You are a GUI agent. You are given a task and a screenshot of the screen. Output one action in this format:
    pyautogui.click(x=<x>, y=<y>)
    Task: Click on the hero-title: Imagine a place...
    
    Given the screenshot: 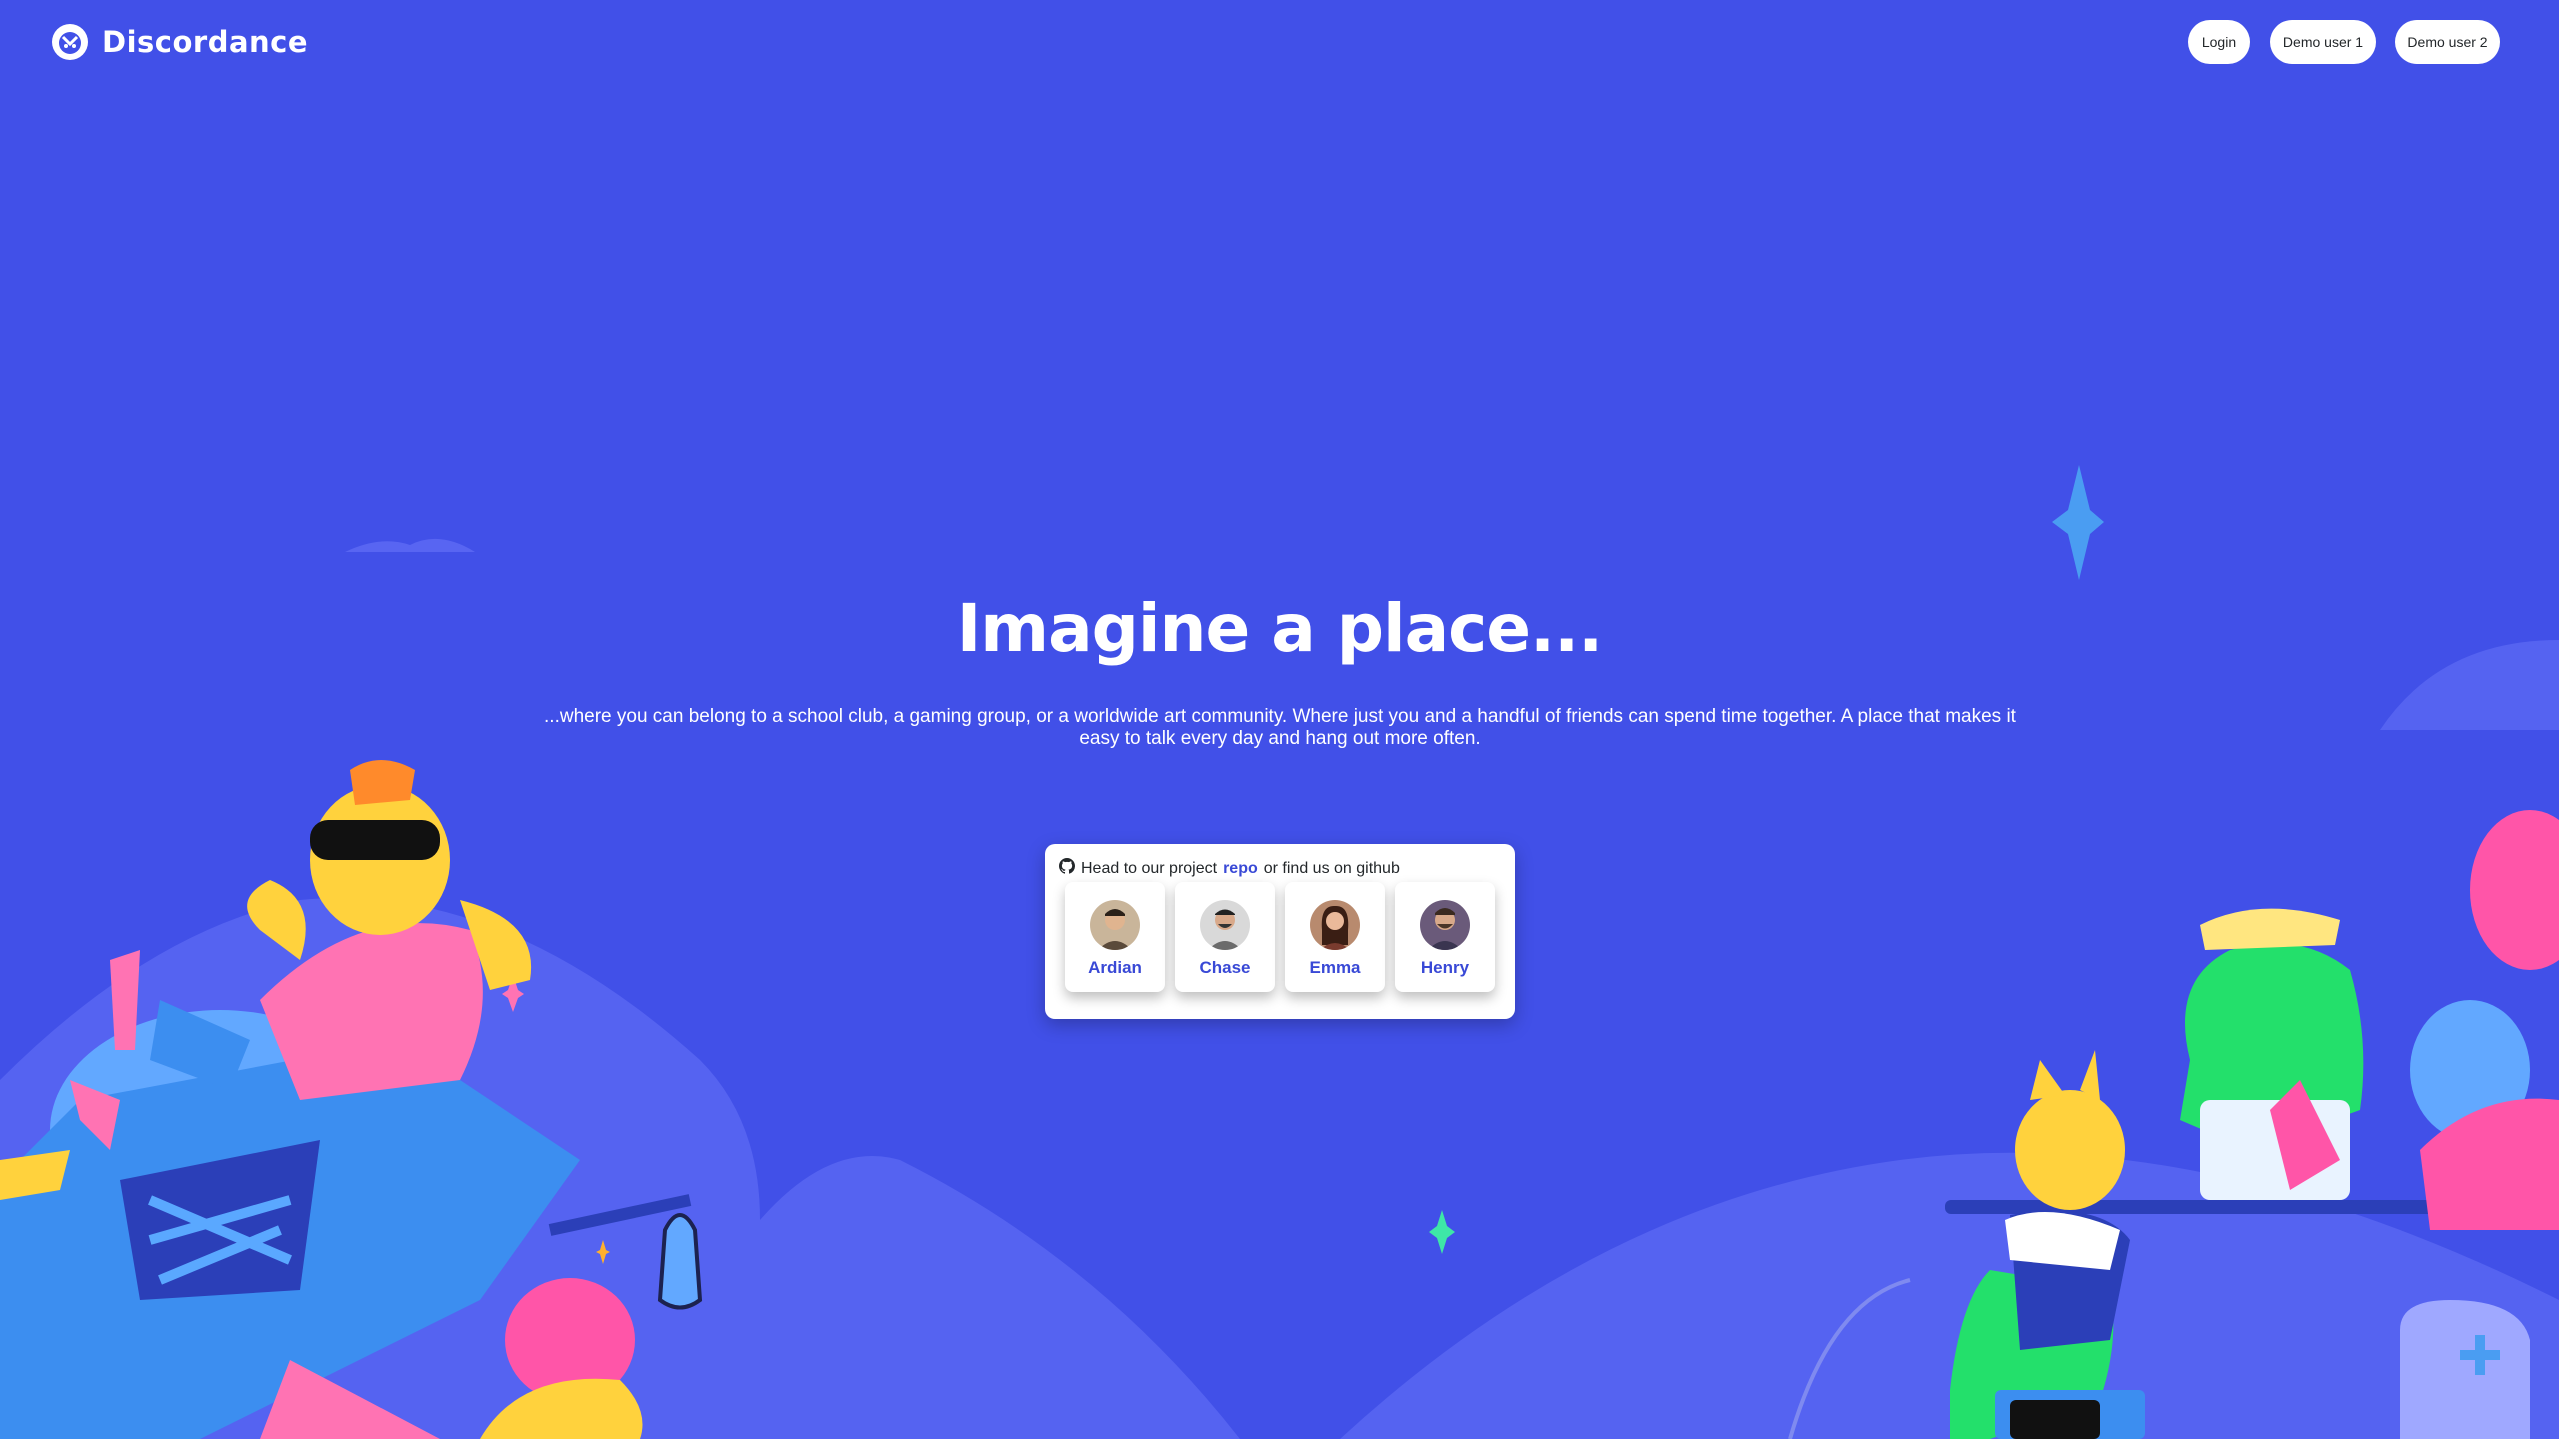 What is the action you would take?
    pyautogui.click(x=1279, y=628)
    